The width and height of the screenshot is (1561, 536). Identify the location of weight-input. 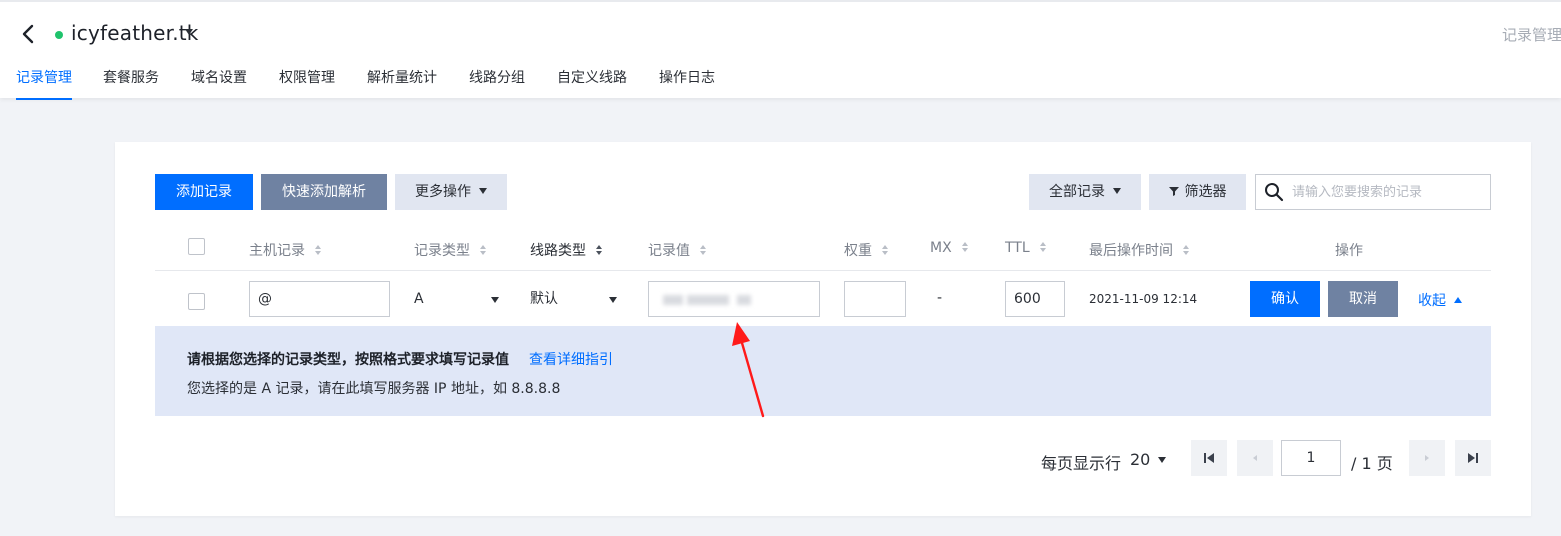
(875, 299).